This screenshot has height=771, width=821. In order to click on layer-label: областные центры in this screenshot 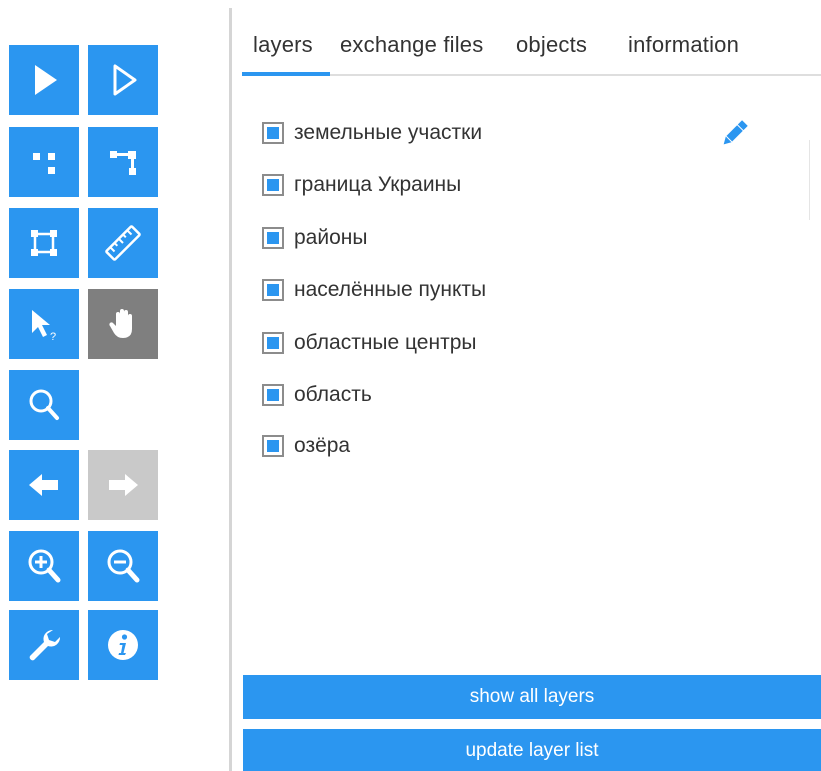, I will do `click(385, 342)`.